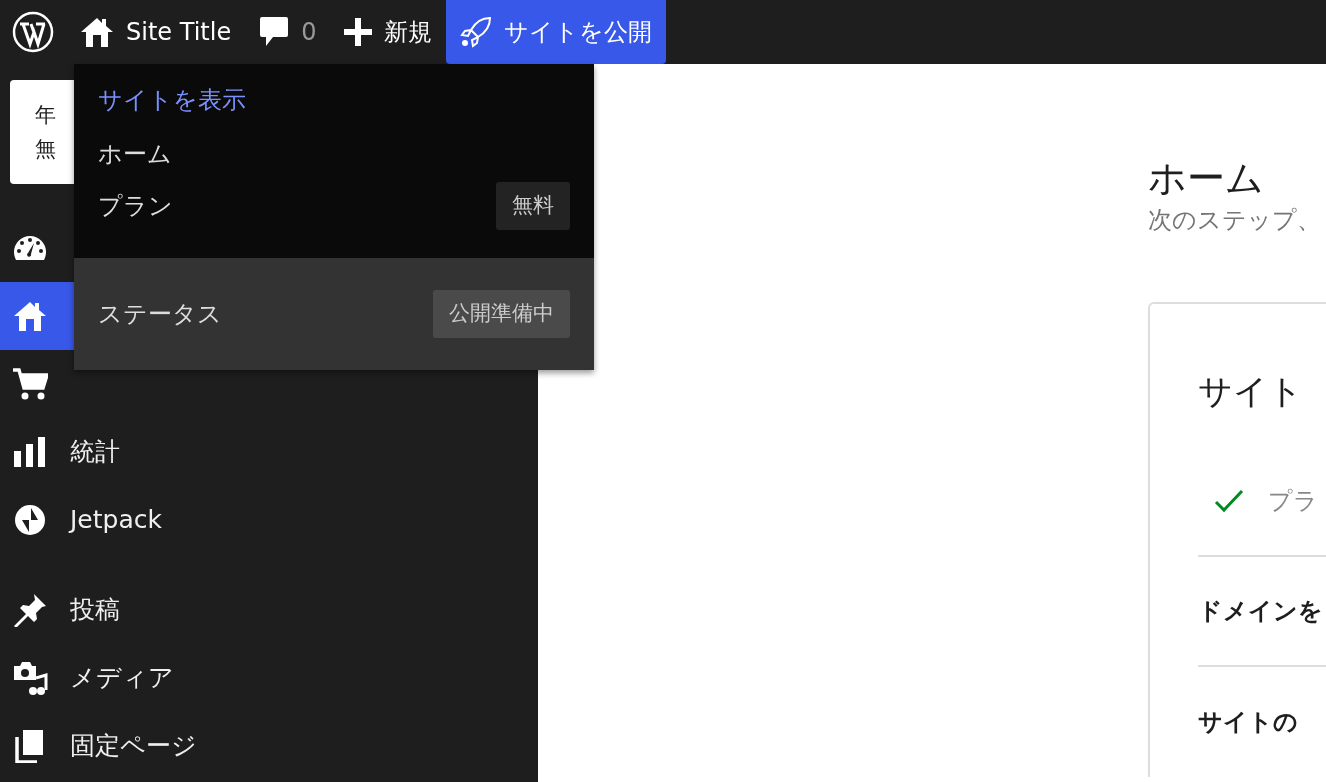 Image resolution: width=1326 pixels, height=782 pixels. Describe the element at coordinates (160, 314) in the screenshot. I see `status-label: ステータス` at that location.